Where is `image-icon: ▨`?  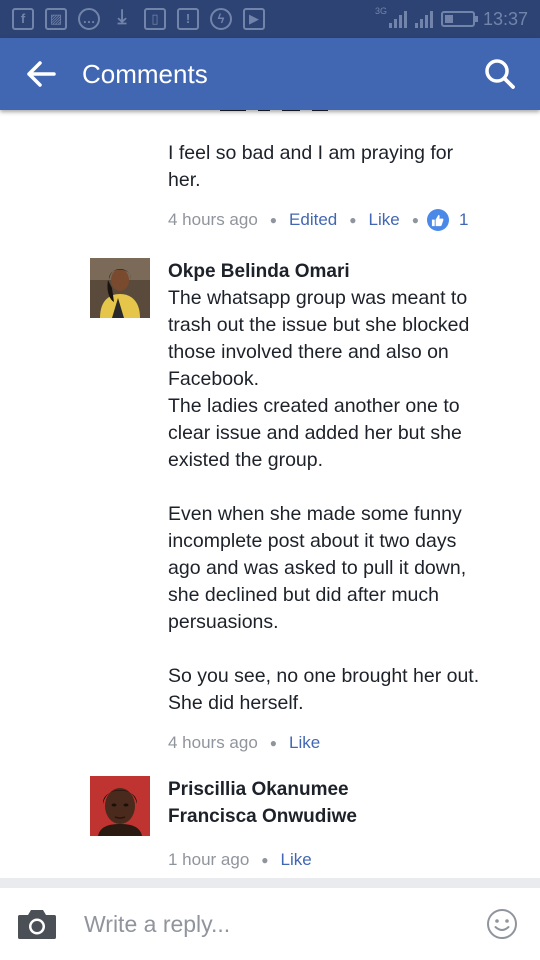
image-icon: ▨ is located at coordinates (56, 19).